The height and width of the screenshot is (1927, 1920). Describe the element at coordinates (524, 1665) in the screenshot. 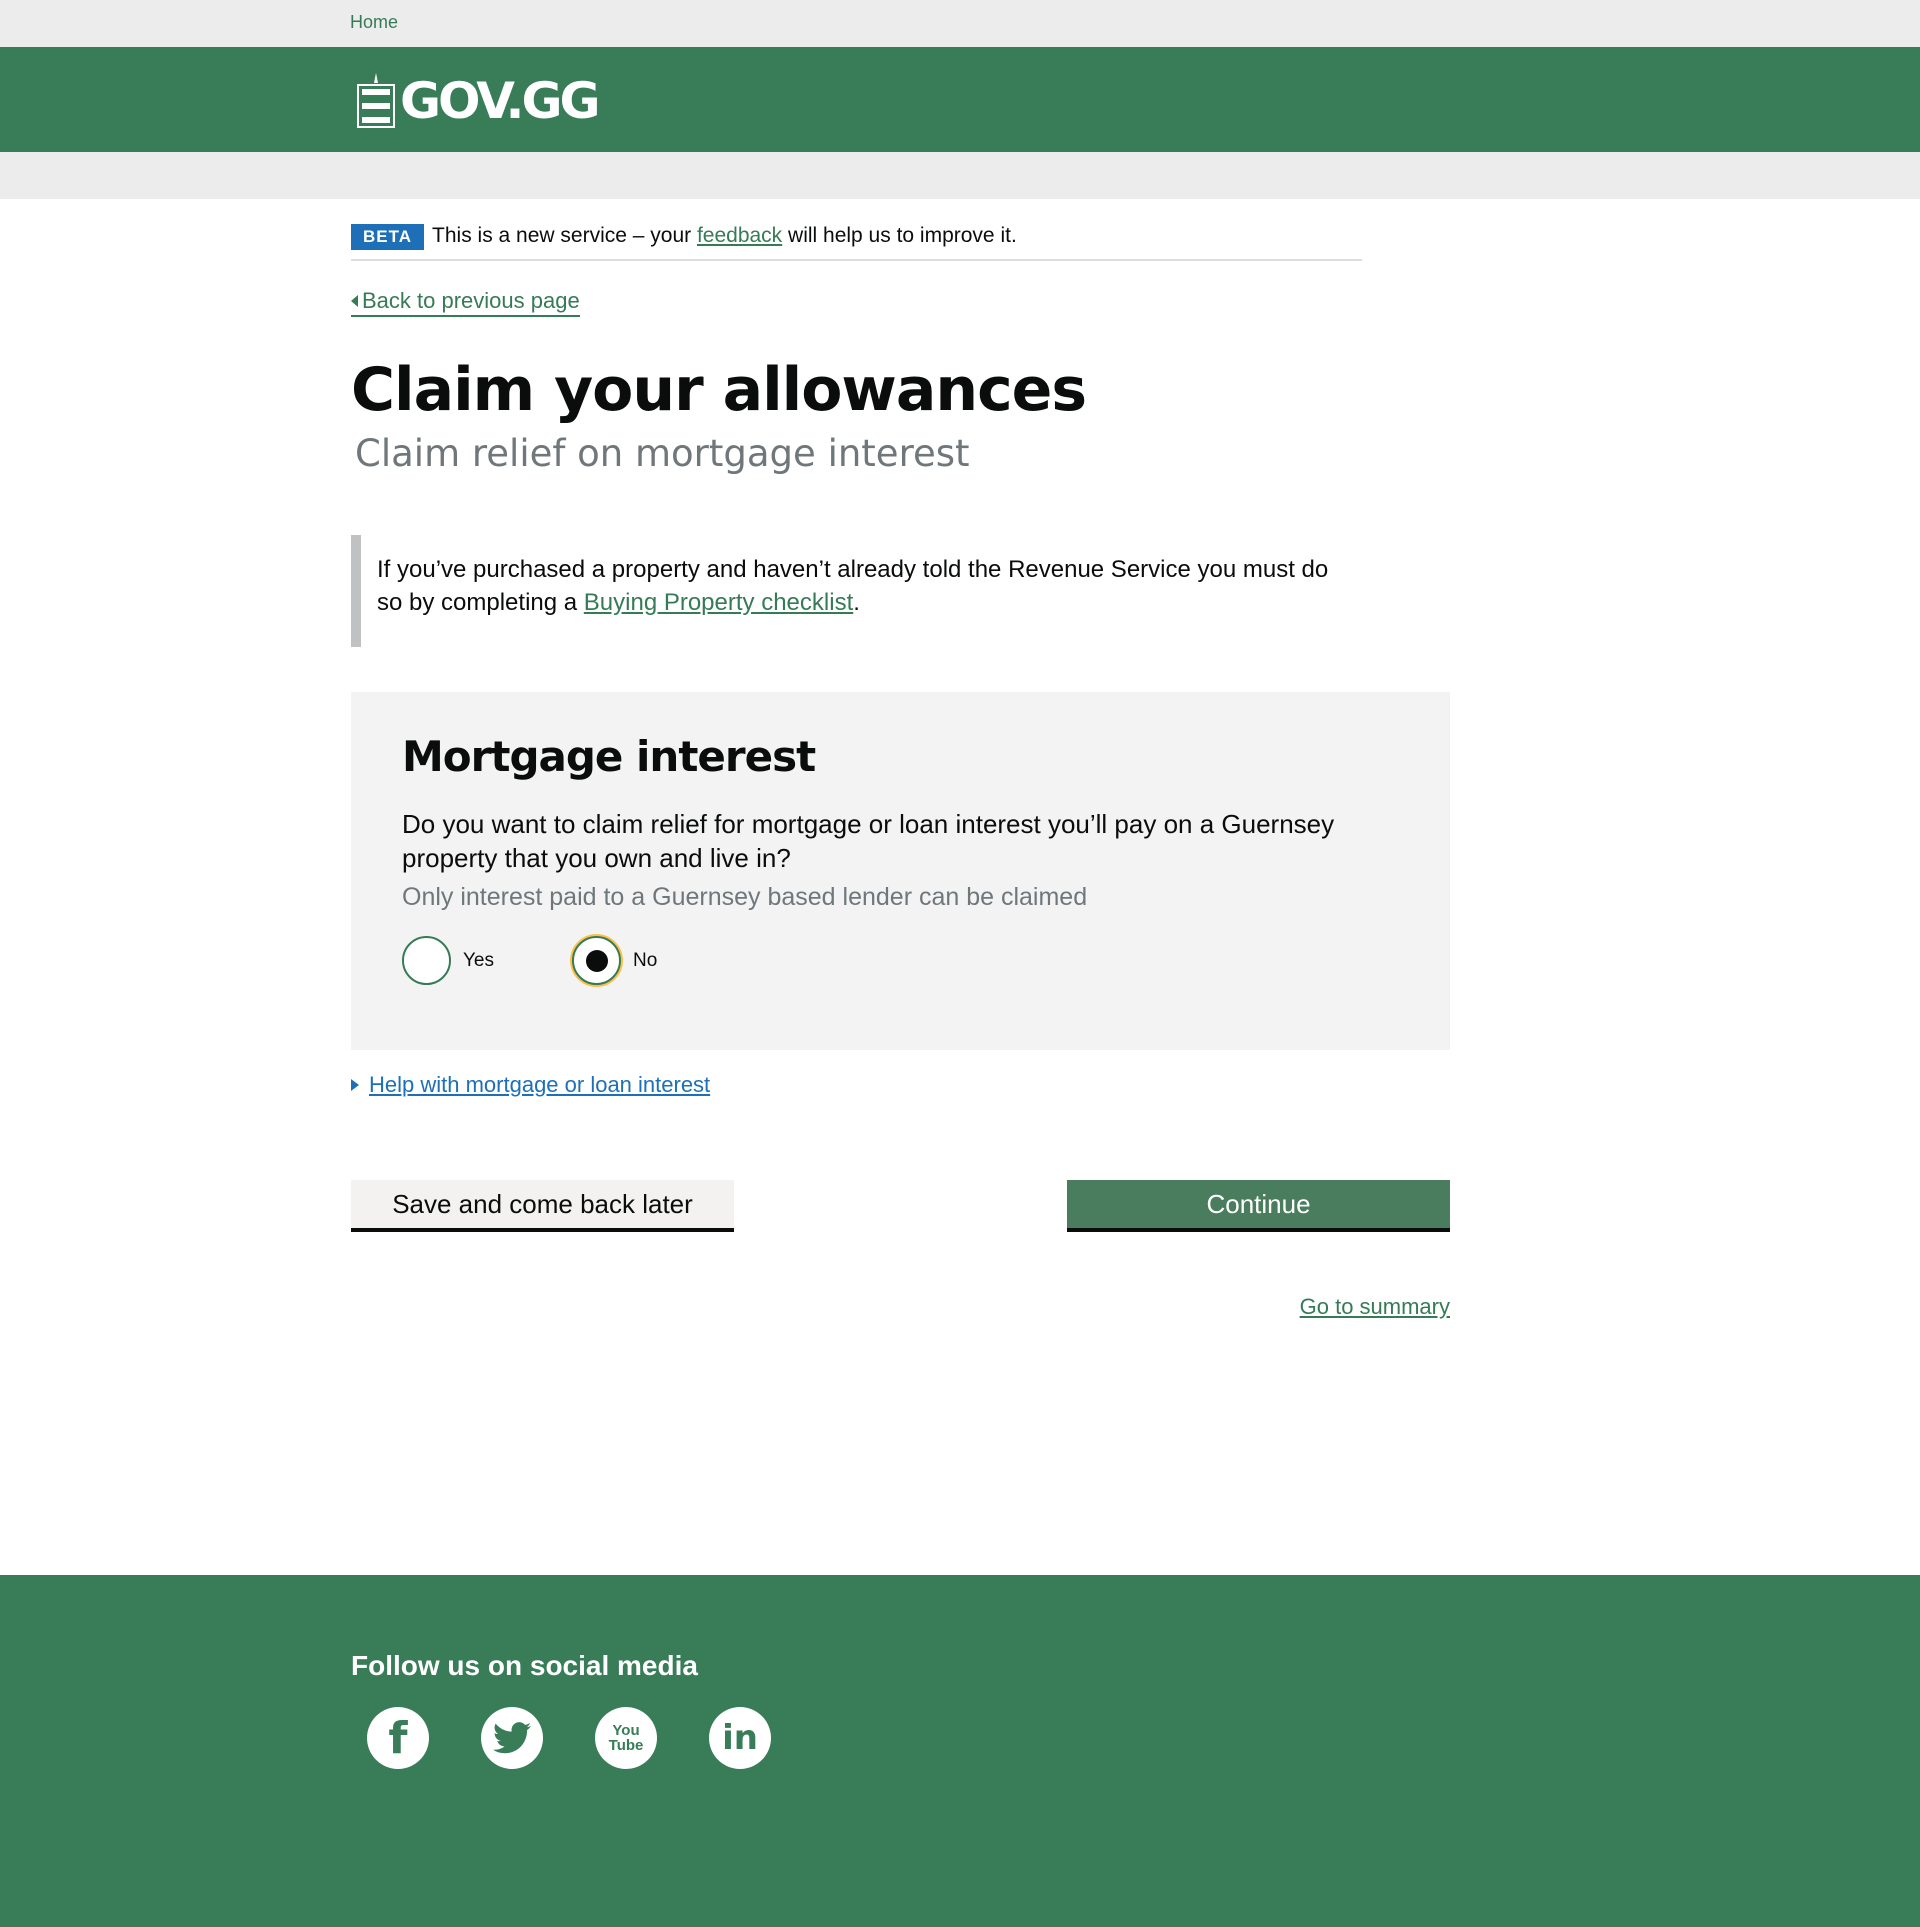

I see `follow-heading: Follow us on social media` at that location.